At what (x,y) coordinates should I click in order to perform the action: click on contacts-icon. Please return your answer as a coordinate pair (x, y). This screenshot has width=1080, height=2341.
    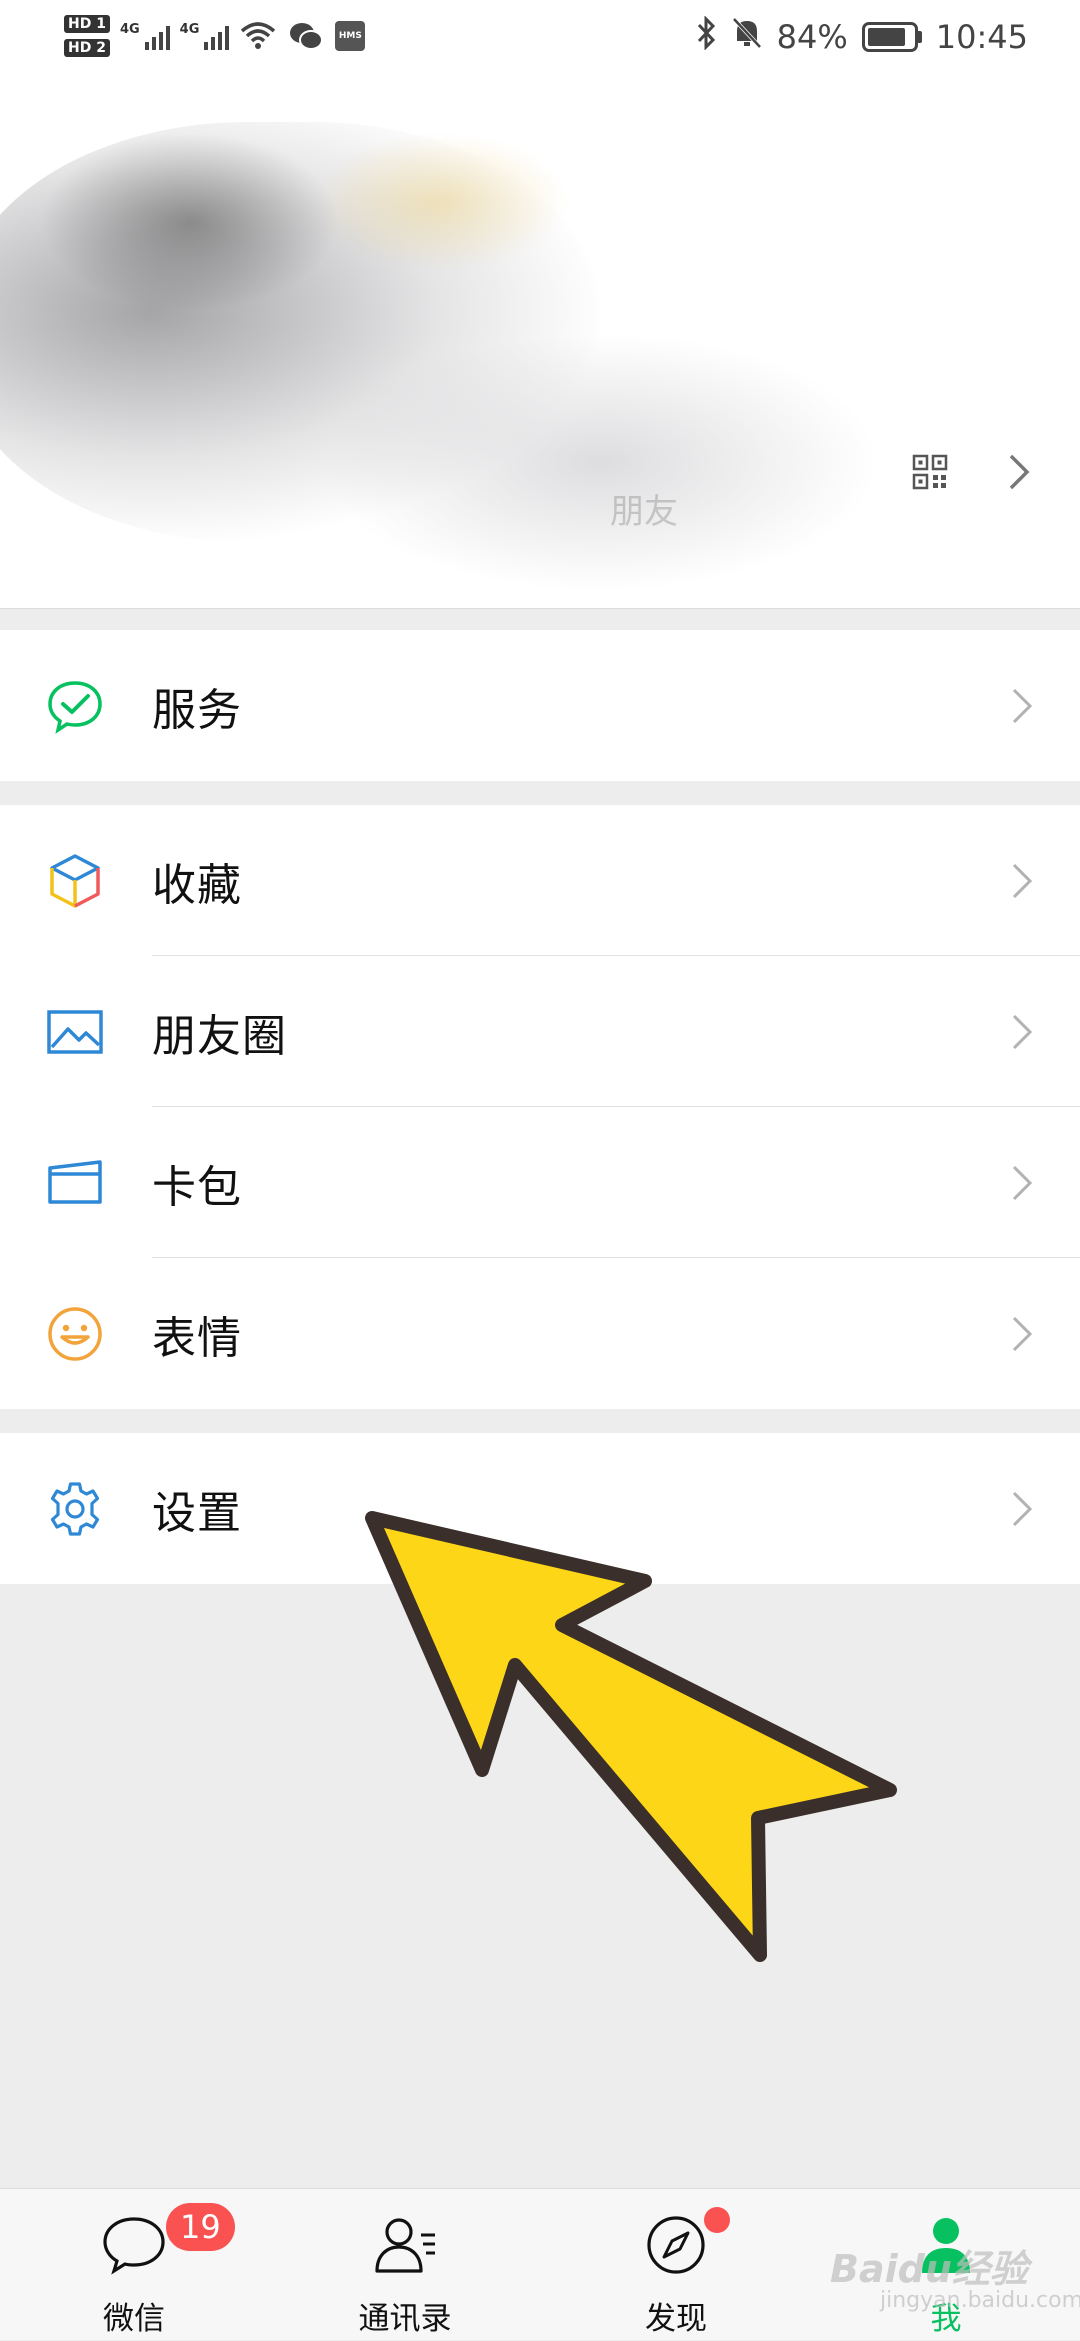
    Looking at the image, I should click on (405, 2245).